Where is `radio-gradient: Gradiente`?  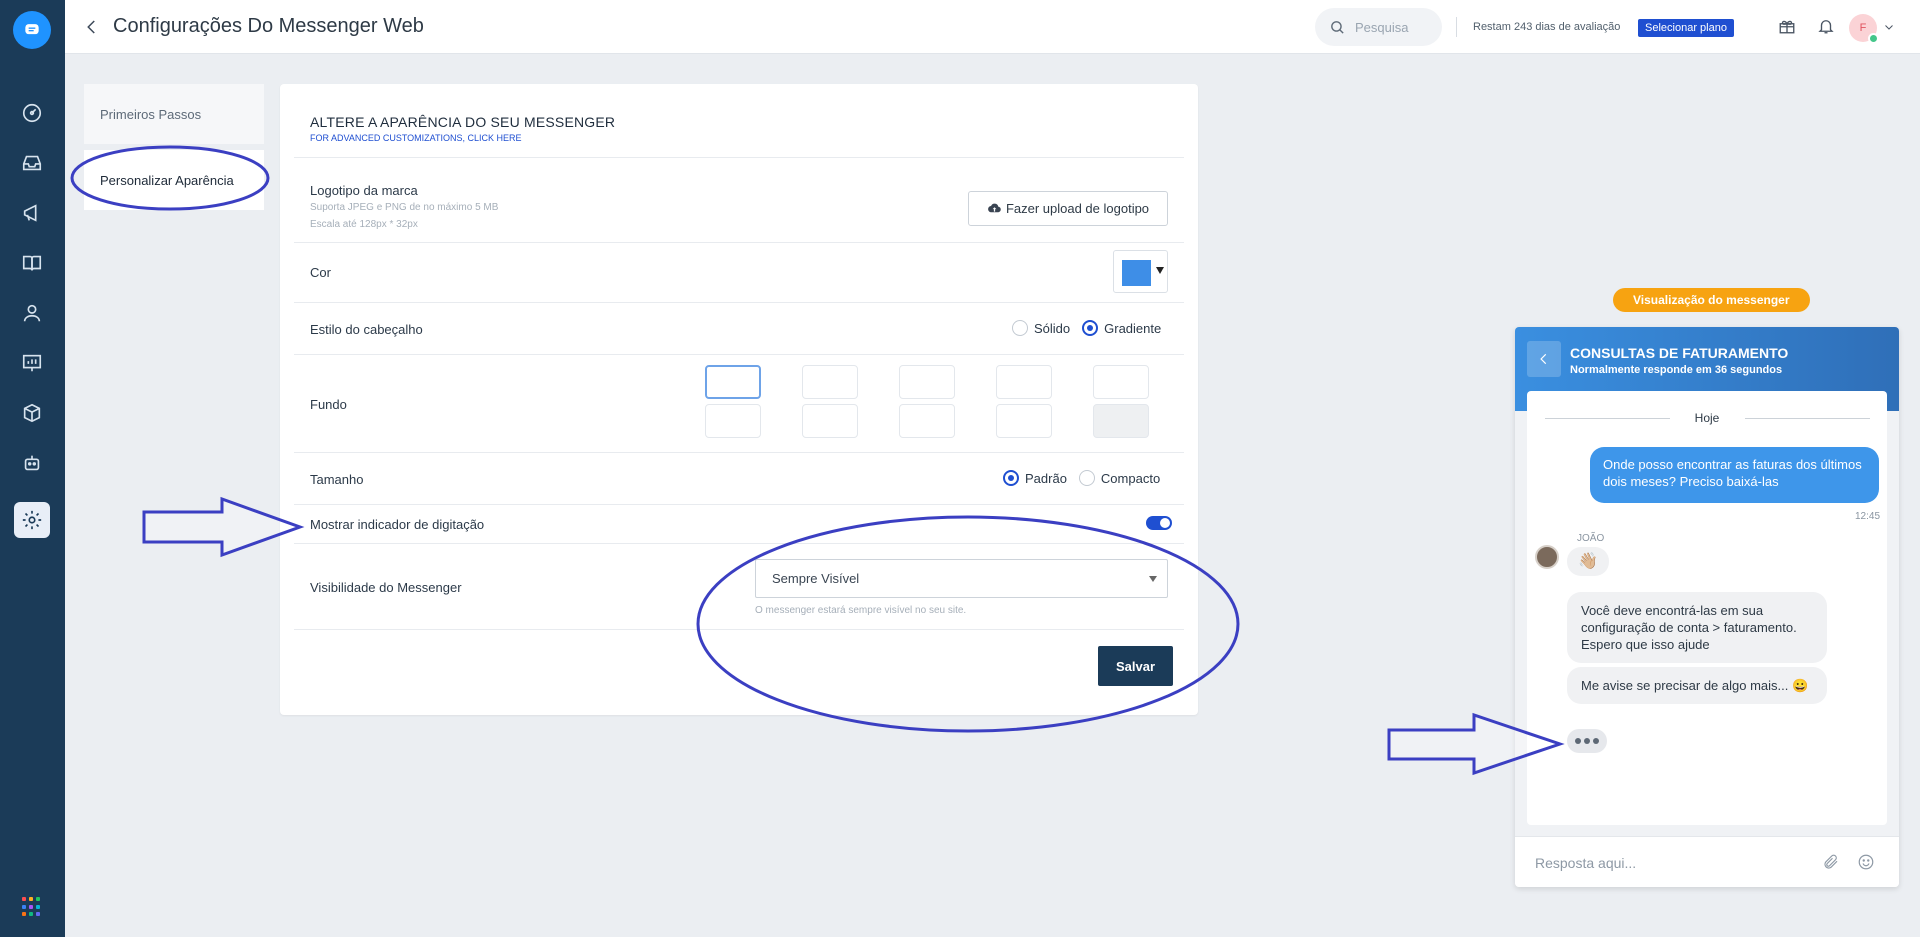
radio-gradient: Gradiente is located at coordinates (1121, 328).